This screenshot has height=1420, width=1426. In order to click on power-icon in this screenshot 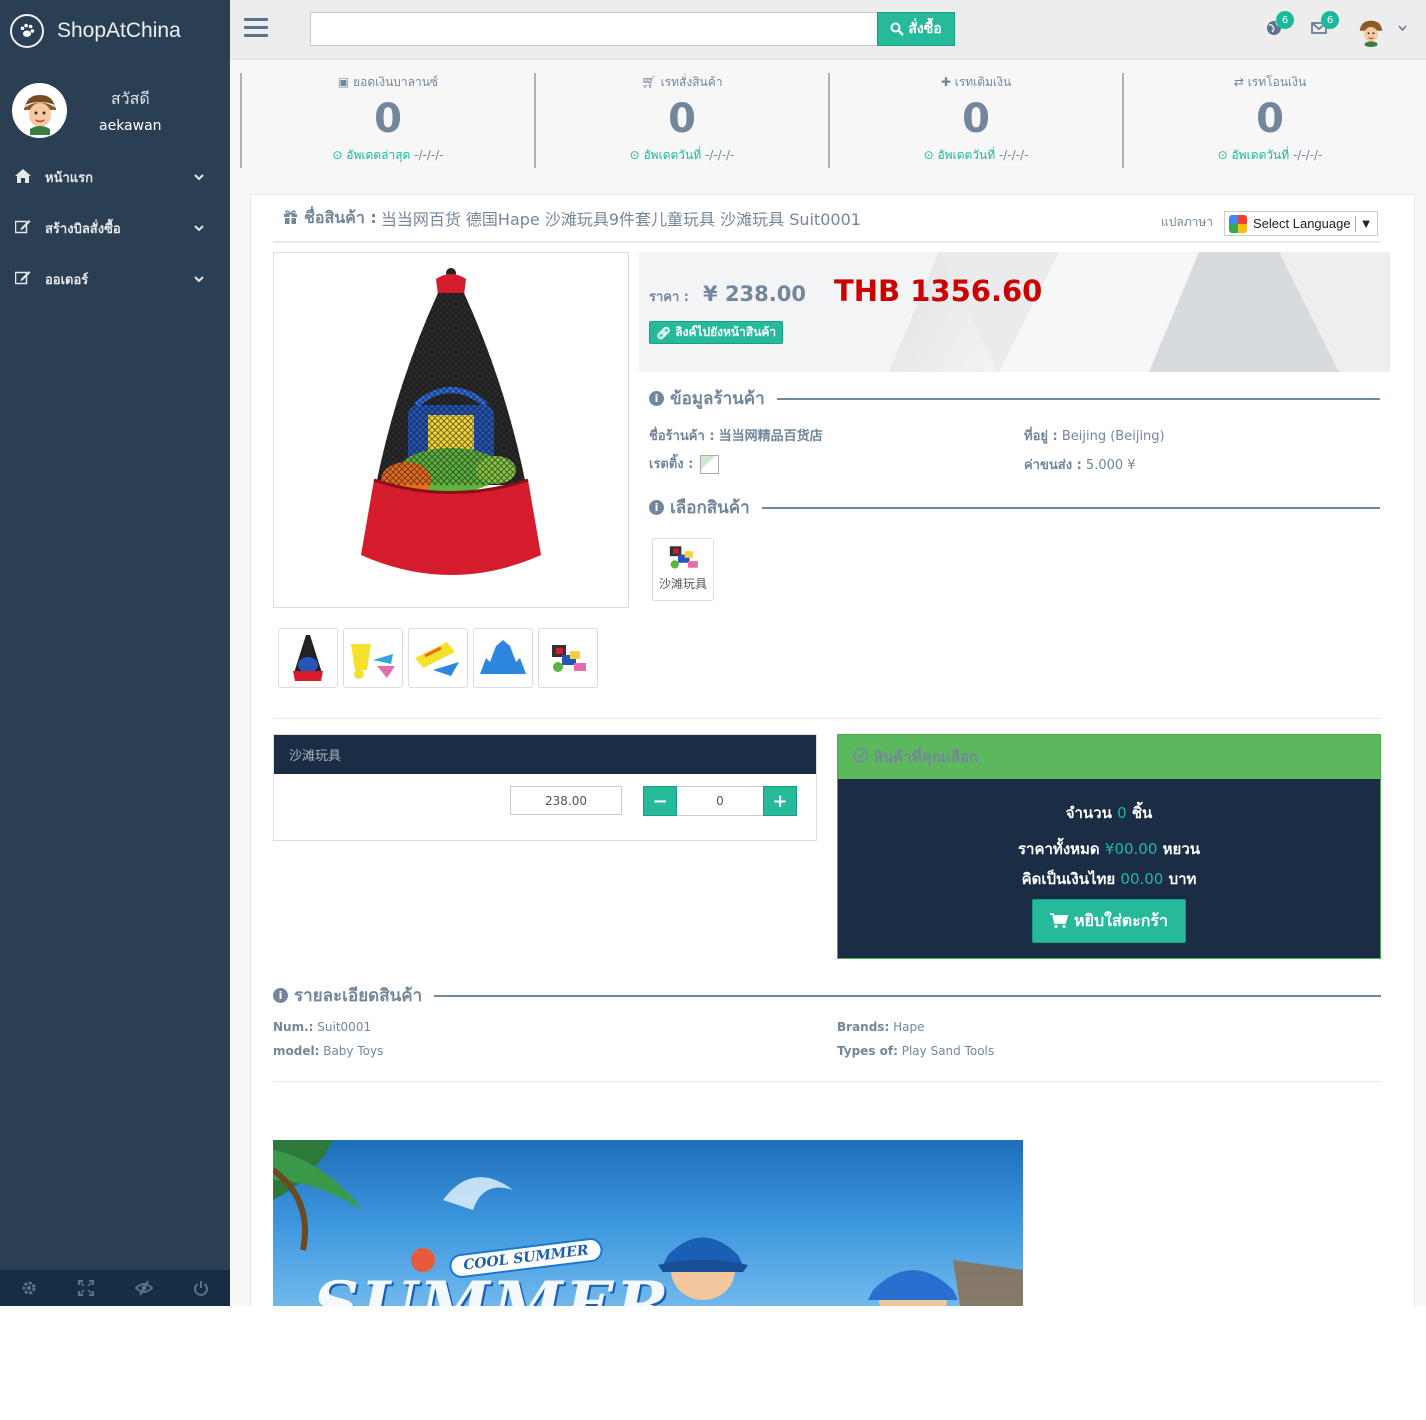, I will do `click(202, 1288)`.